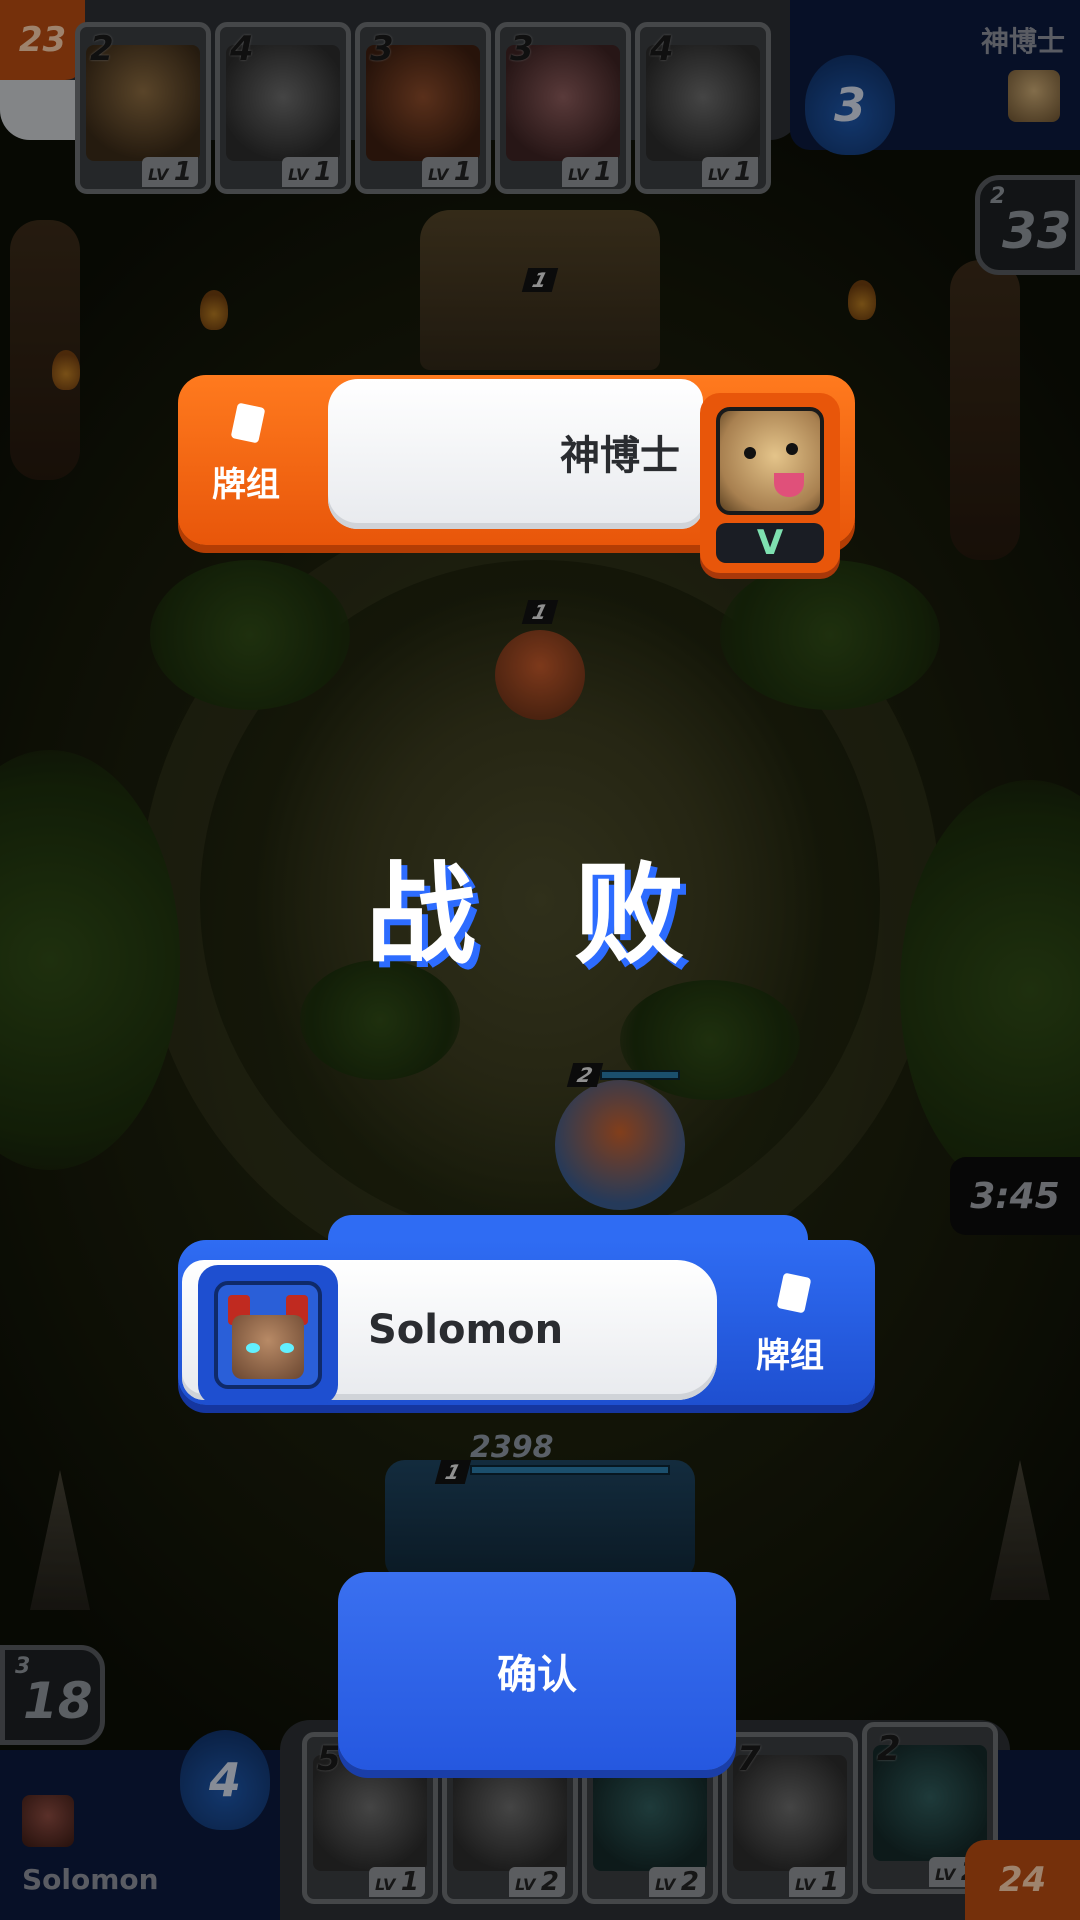  I want to click on opponent-avatar-frame: V, so click(770, 483).